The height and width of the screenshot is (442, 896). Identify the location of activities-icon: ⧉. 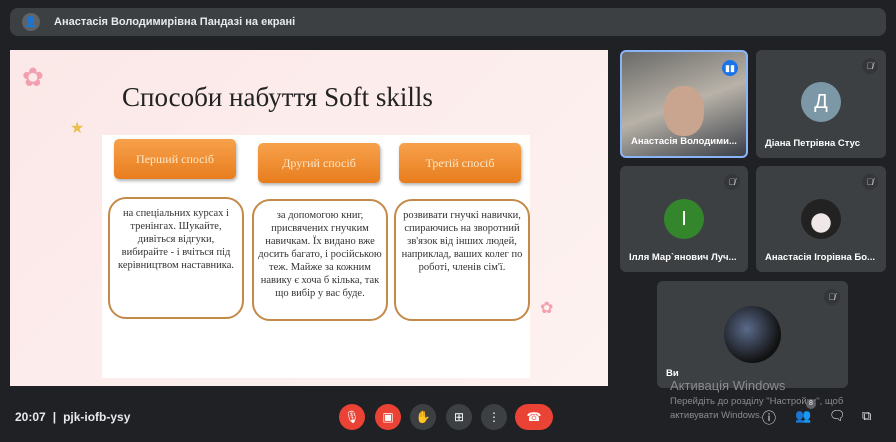
(866, 416).